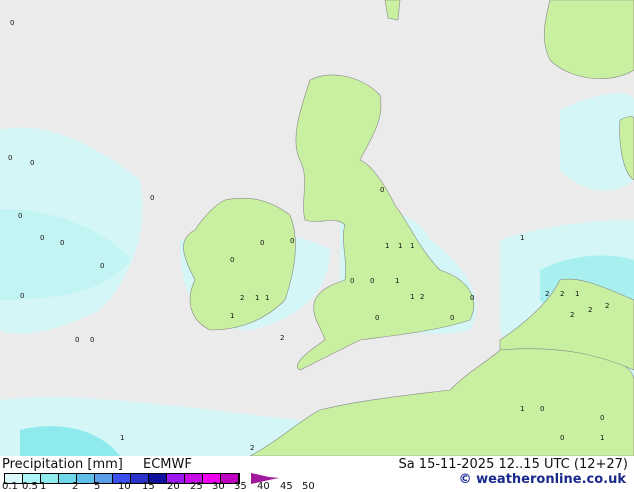 This screenshot has width=634, height=492. What do you see at coordinates (218, 486) in the screenshot?
I see `scale-tick-label: 30` at bounding box center [218, 486].